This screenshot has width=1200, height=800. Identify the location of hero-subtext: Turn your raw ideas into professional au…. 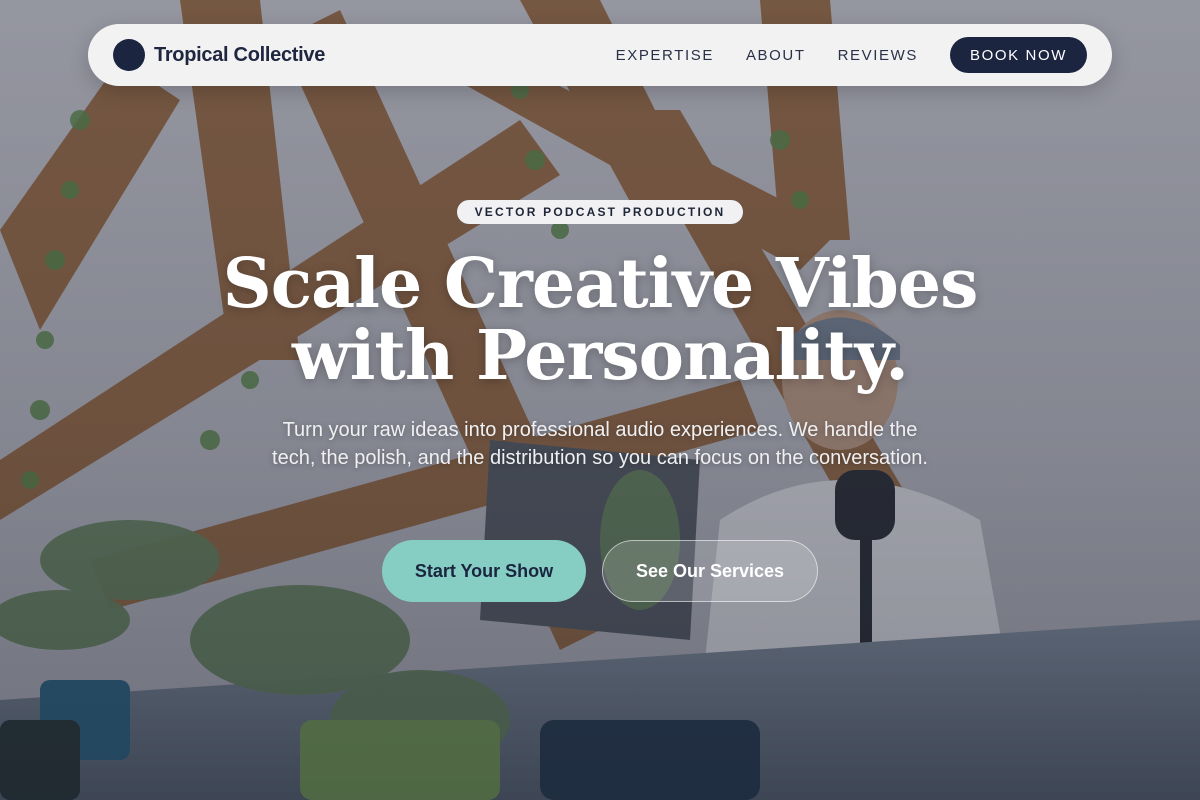
(600, 444).